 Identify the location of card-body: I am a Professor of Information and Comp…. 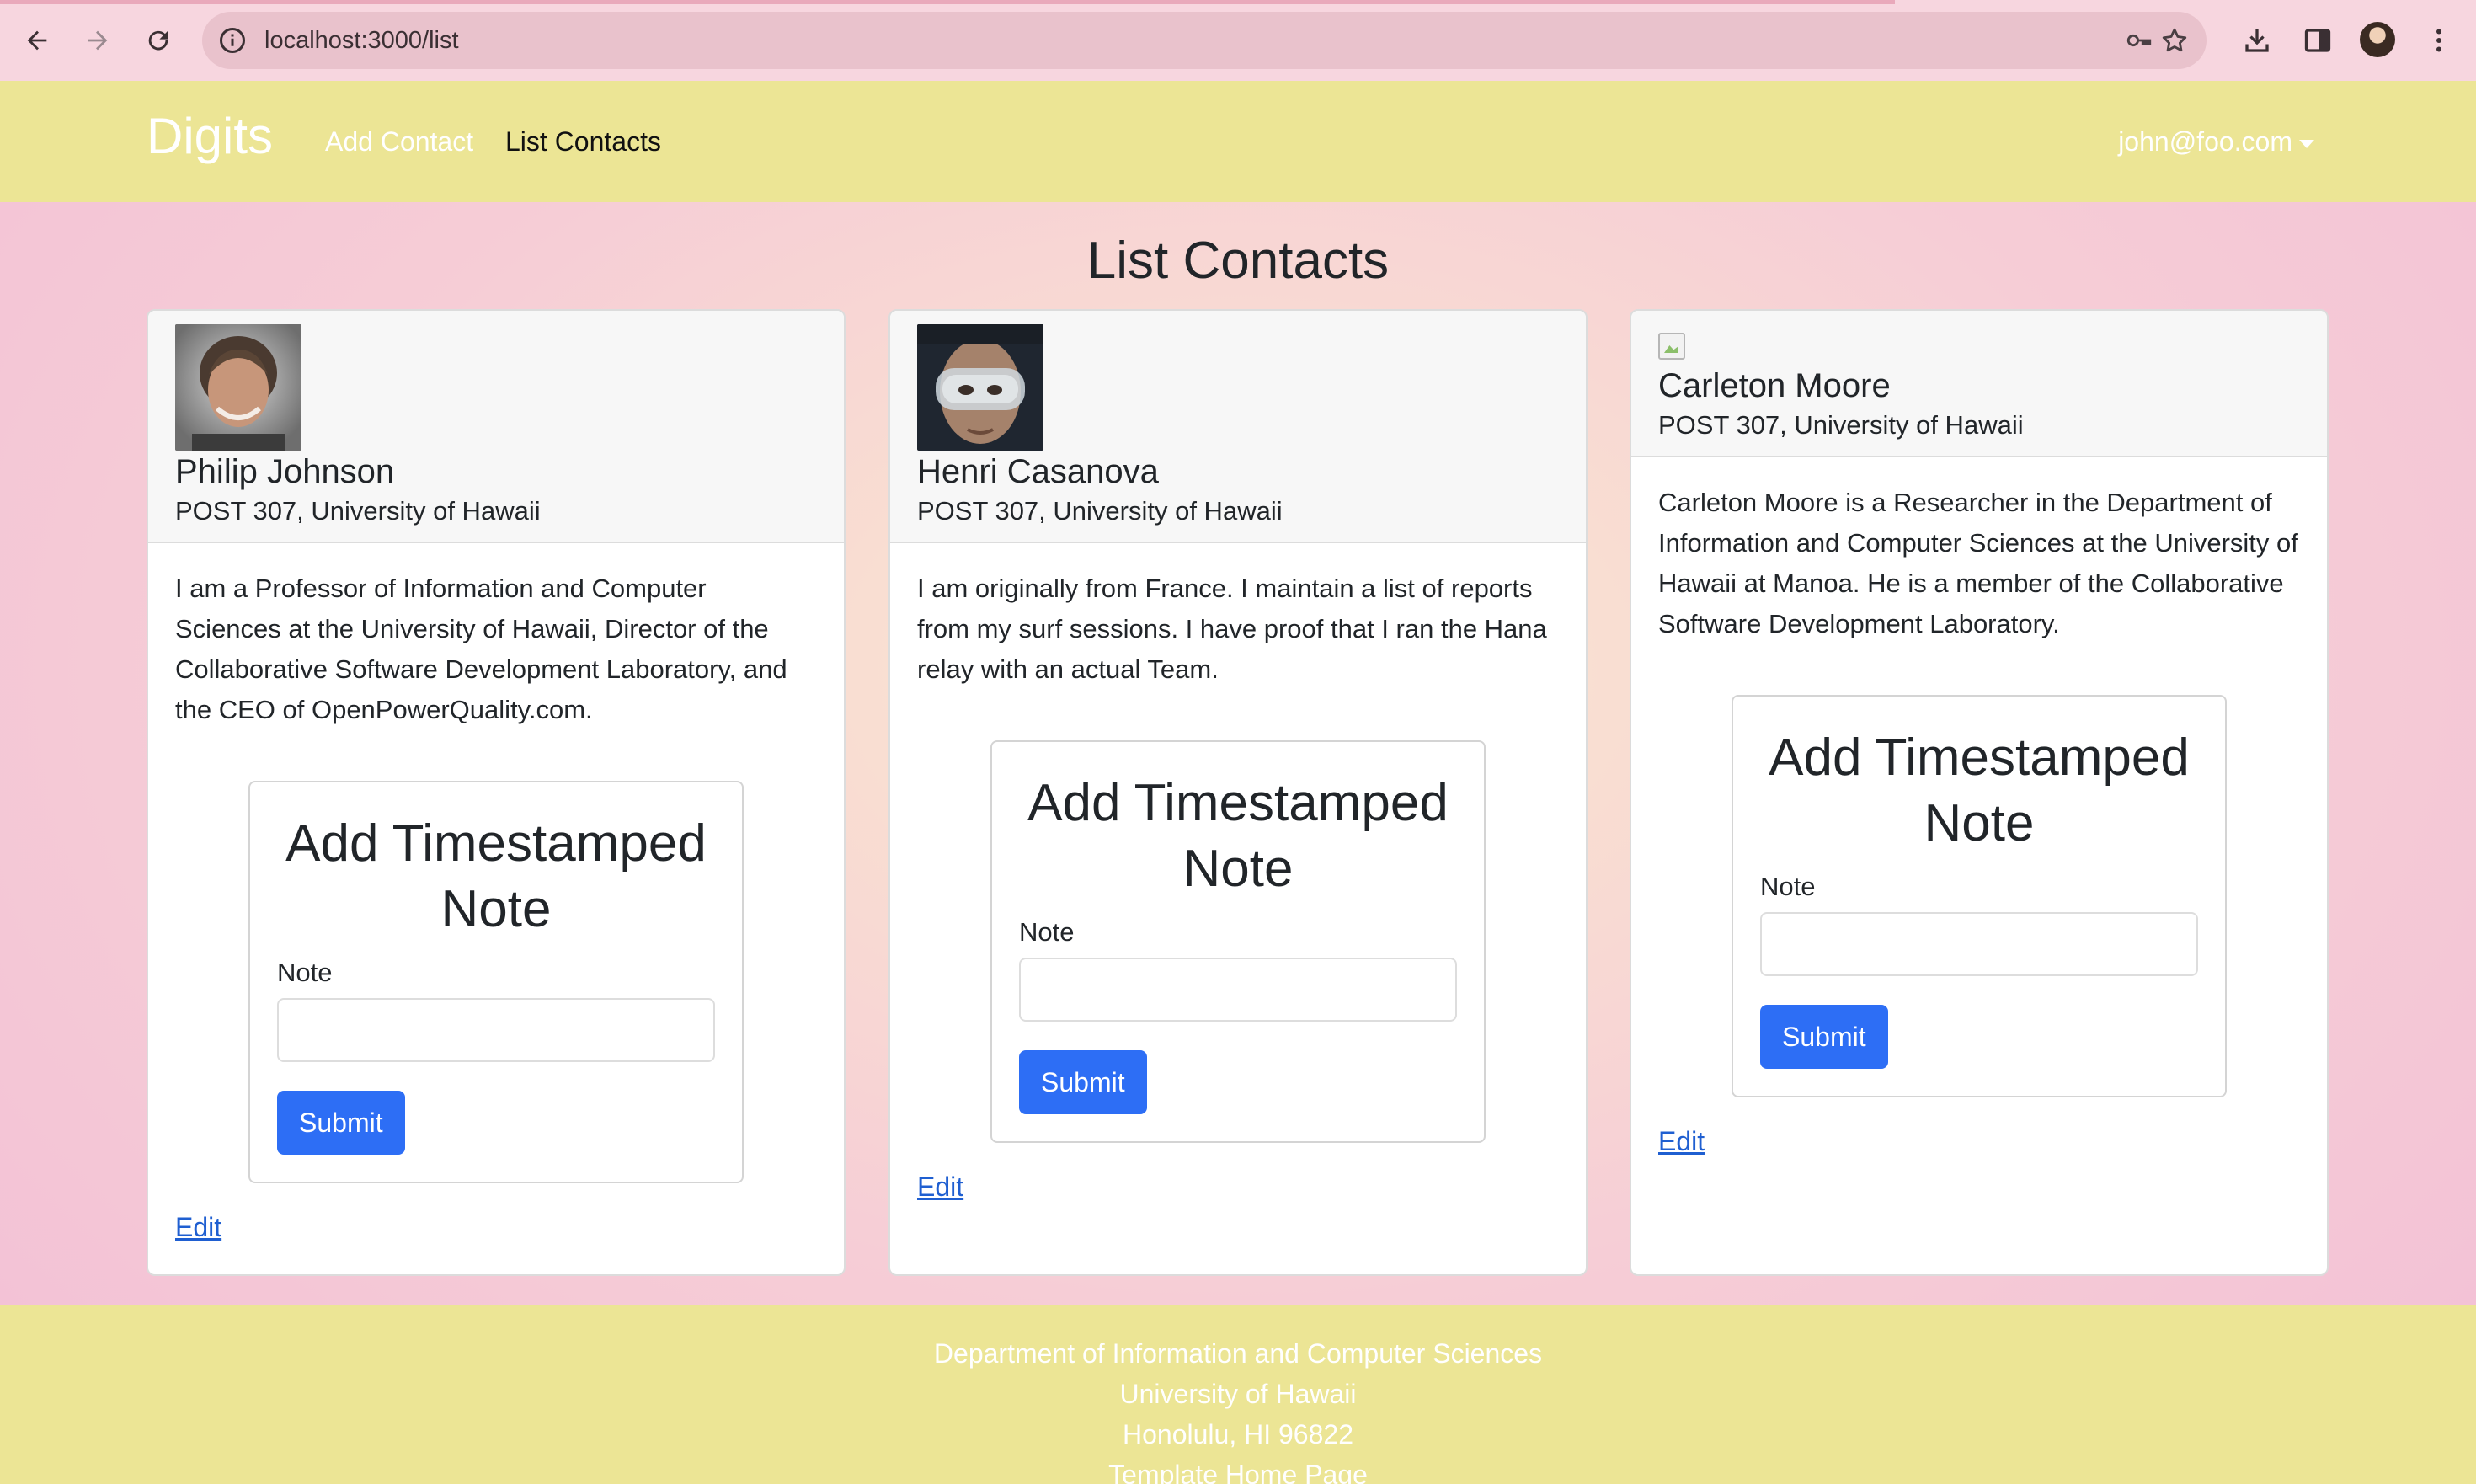
(496, 893).